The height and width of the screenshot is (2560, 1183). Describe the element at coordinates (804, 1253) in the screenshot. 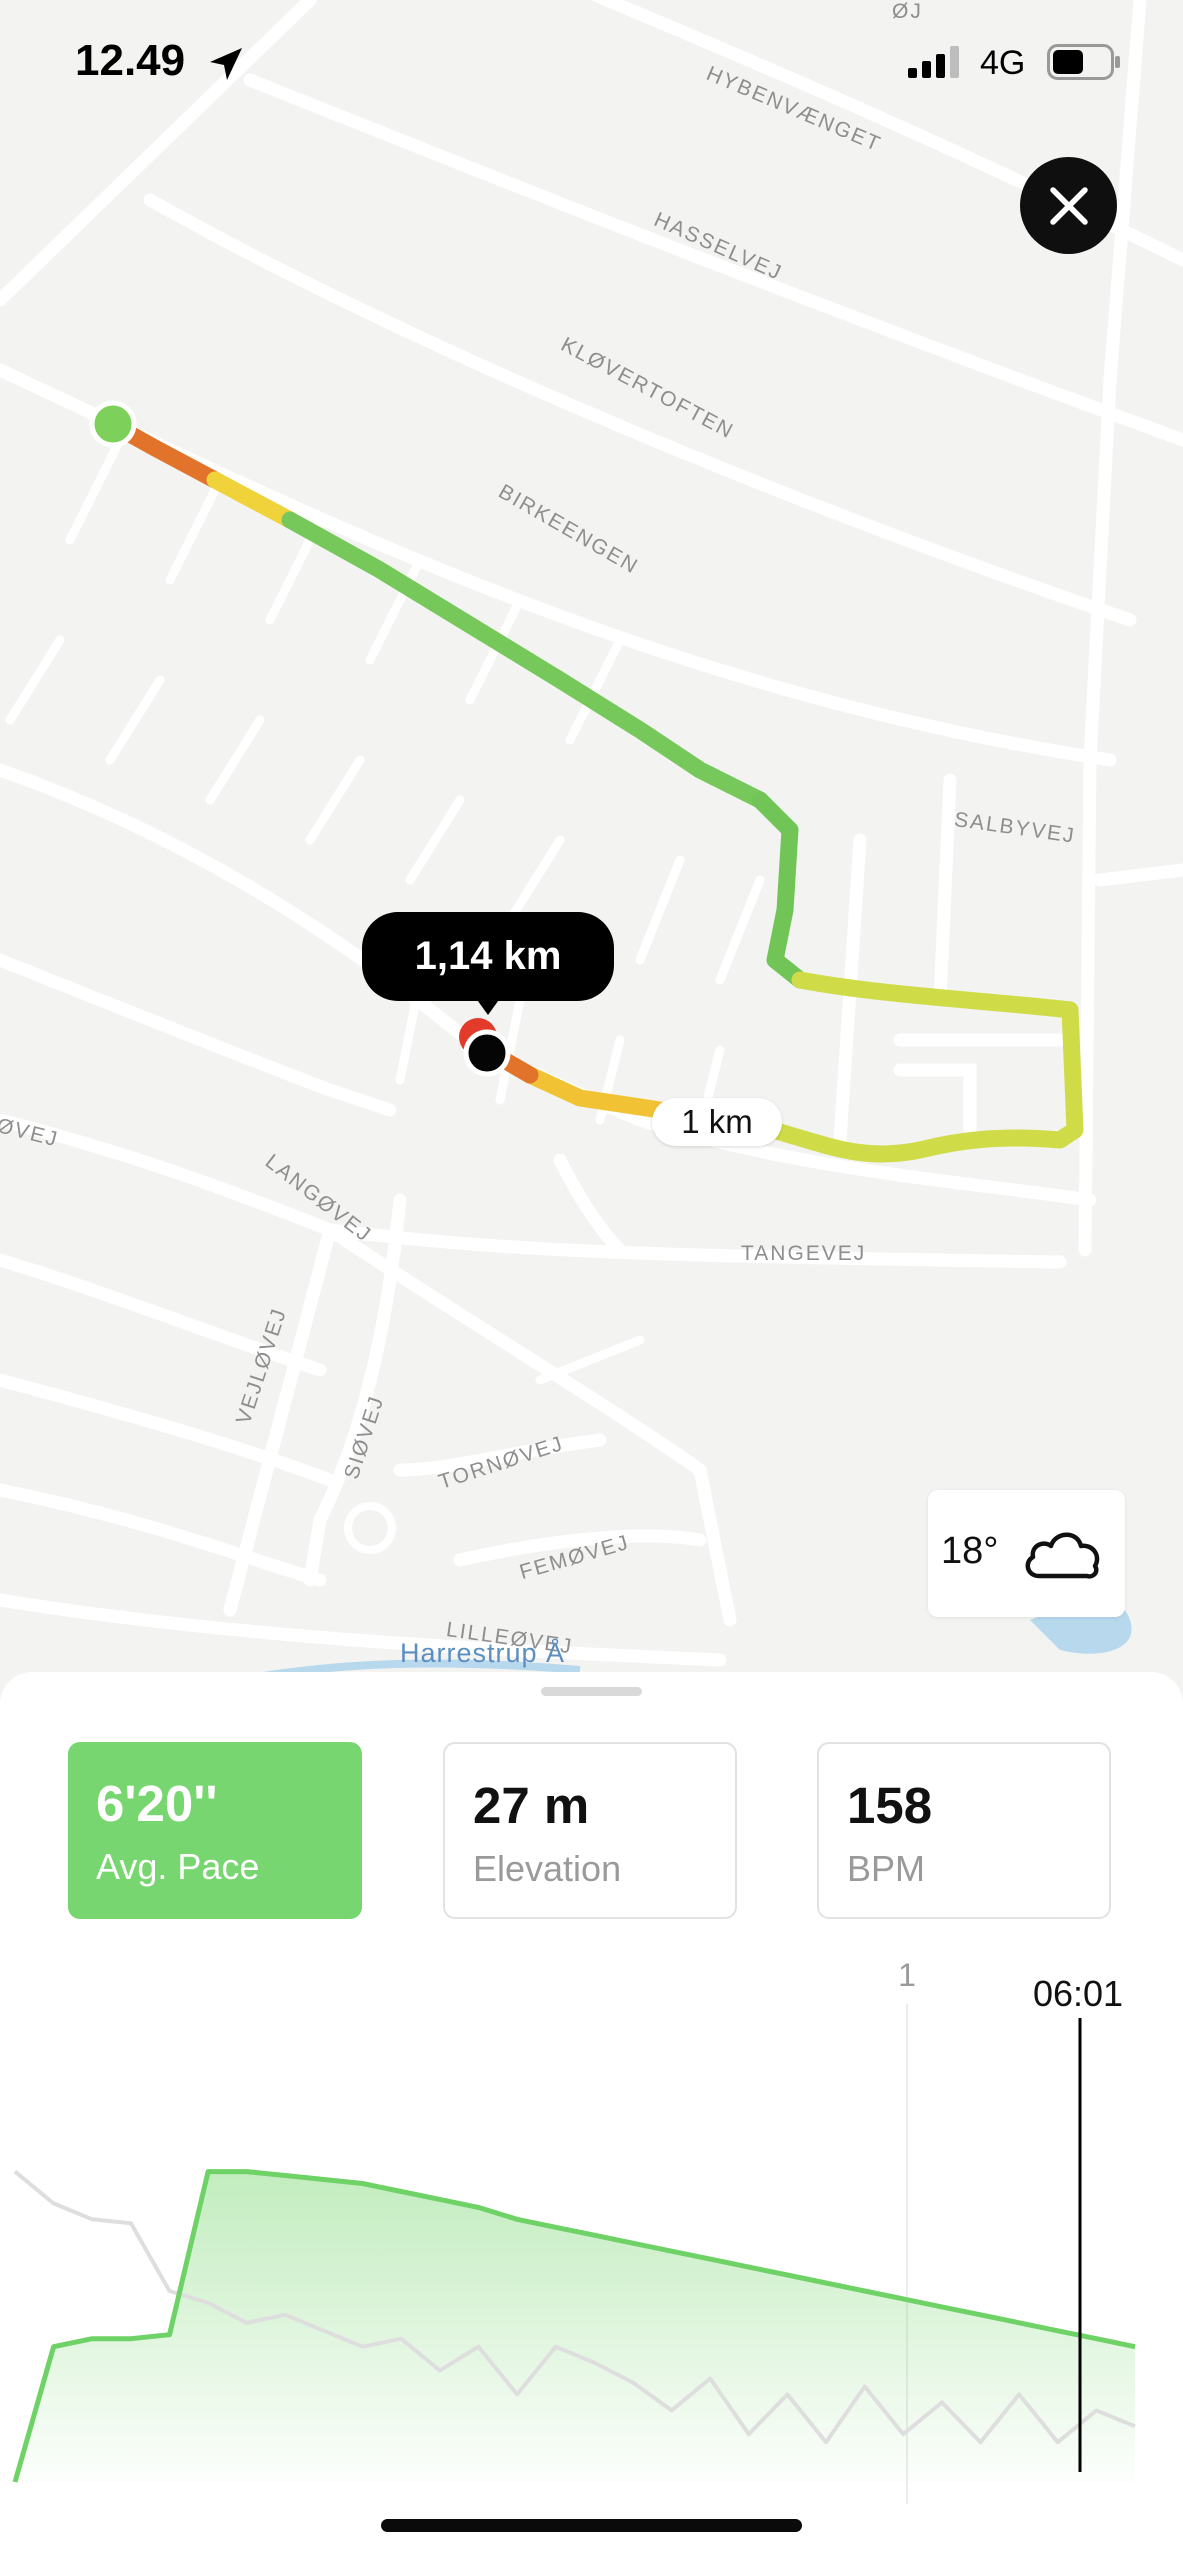

I see `street-label: TANGEVEJ` at that location.